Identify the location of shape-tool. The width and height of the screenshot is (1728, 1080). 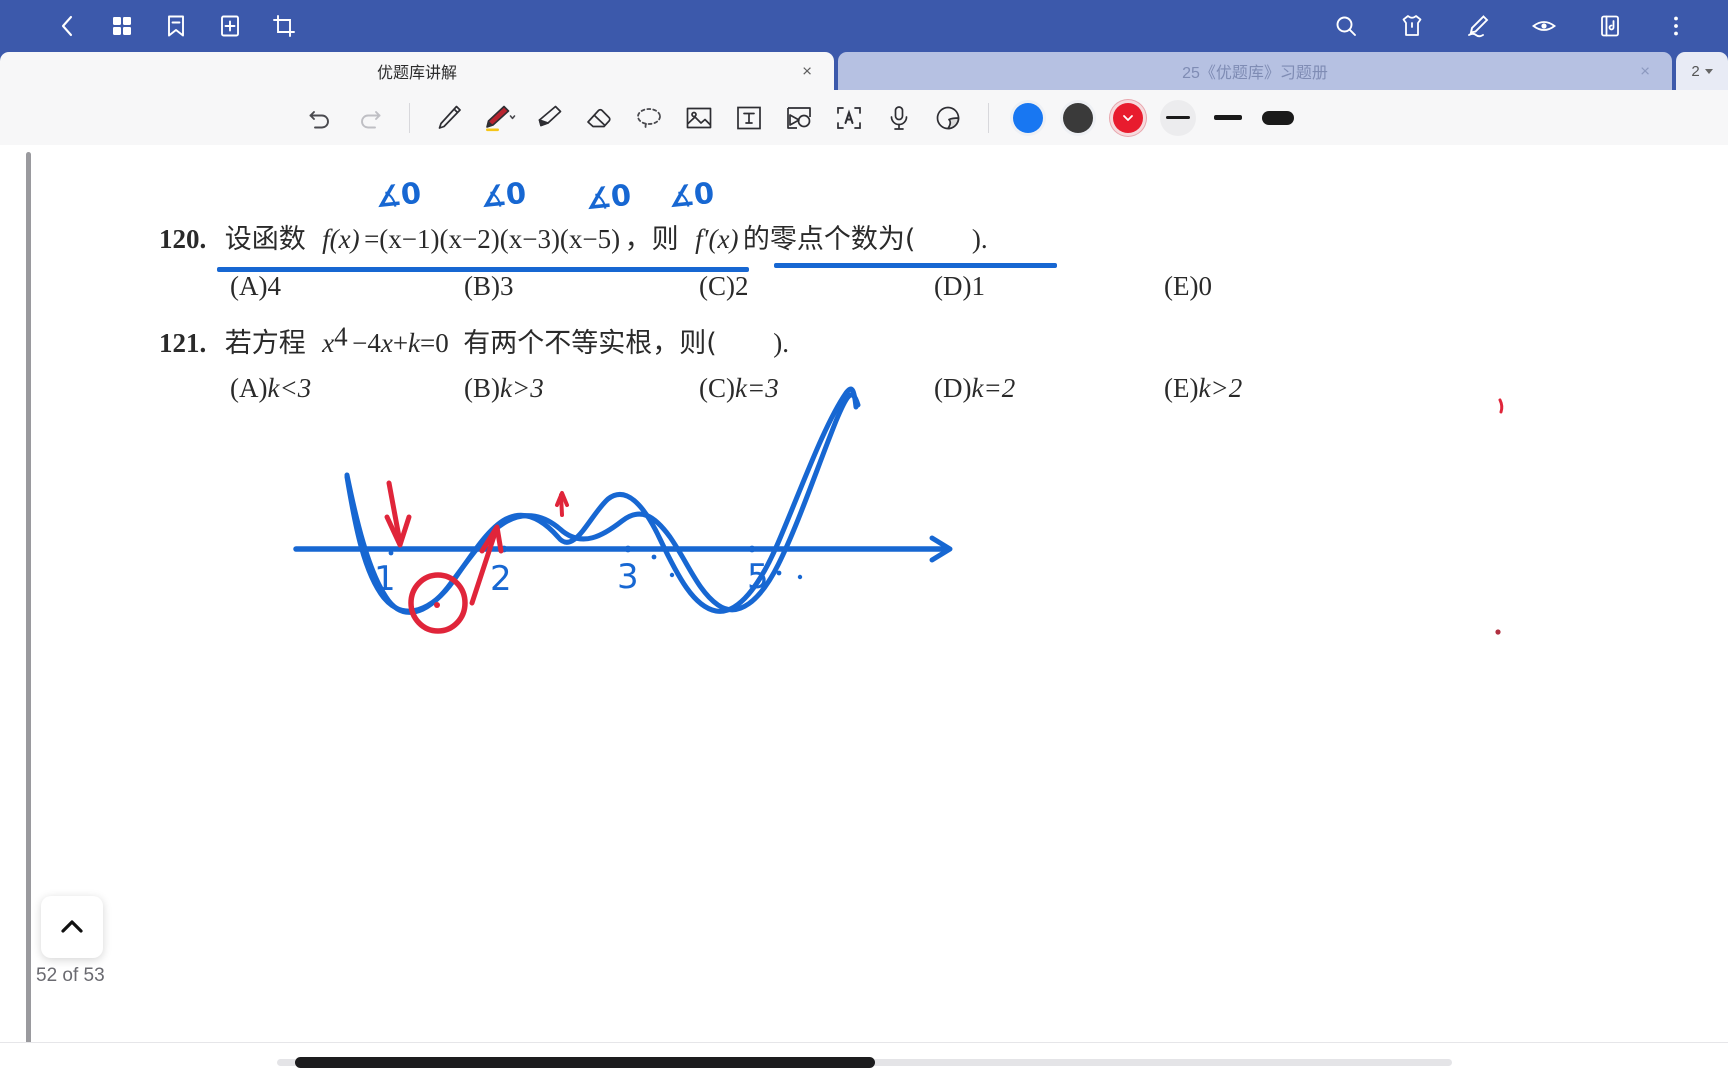
(799, 118).